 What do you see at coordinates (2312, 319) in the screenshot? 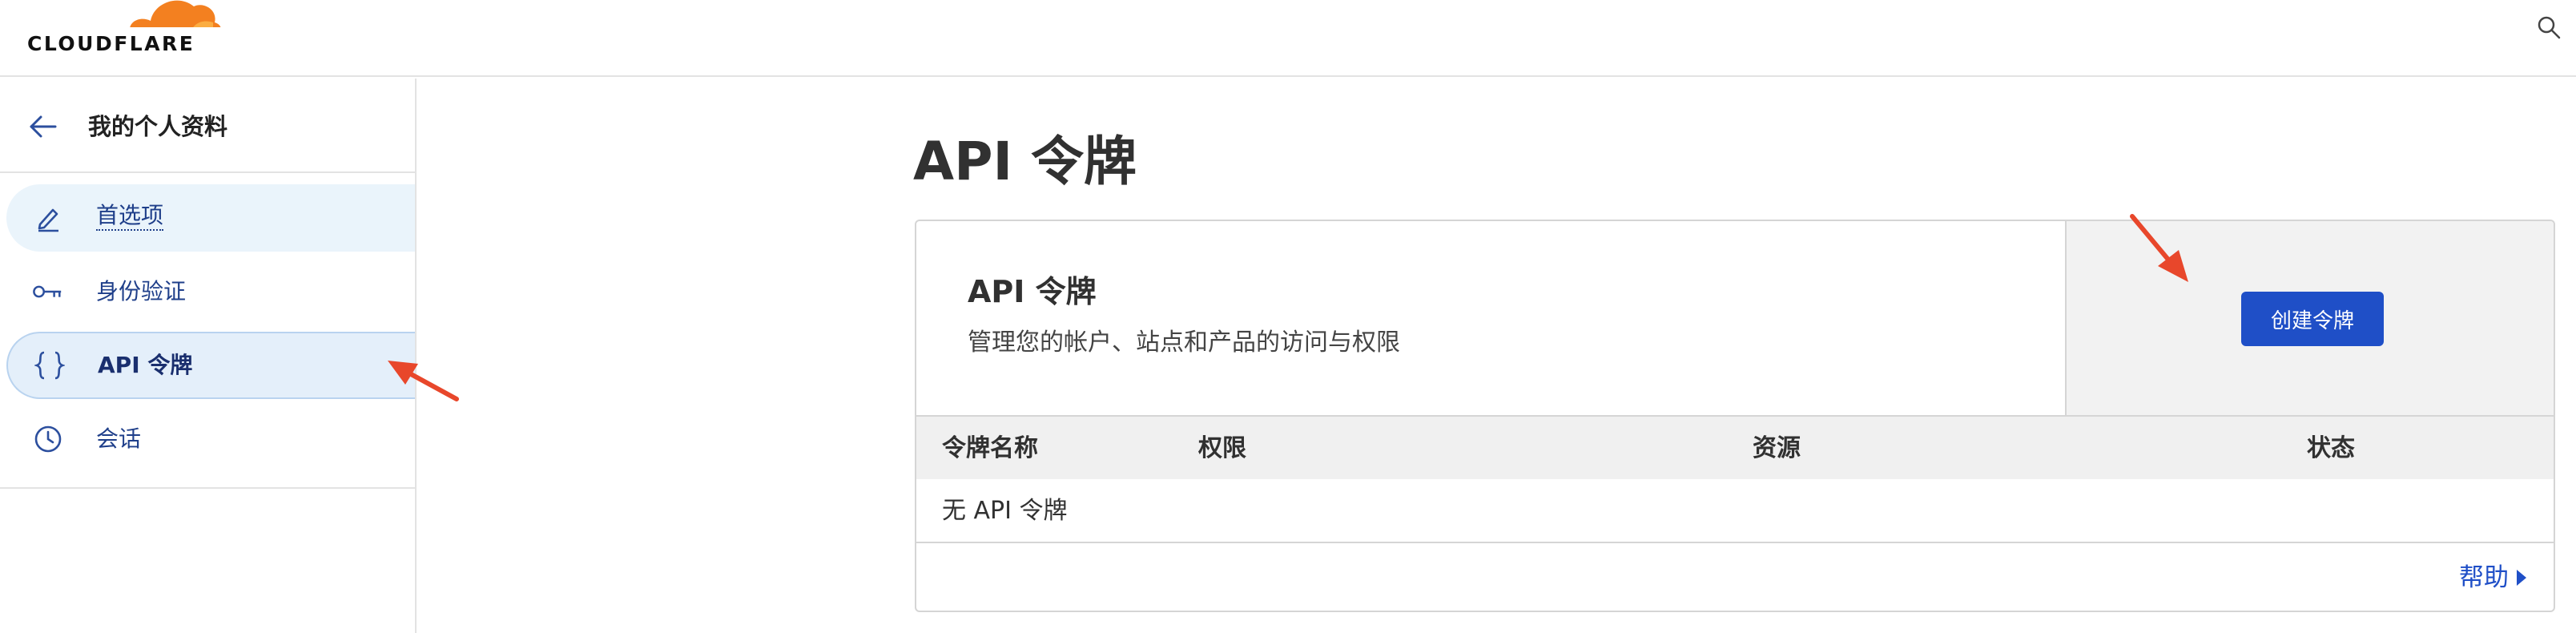
I see `create-token-button: 创建令牌` at bounding box center [2312, 319].